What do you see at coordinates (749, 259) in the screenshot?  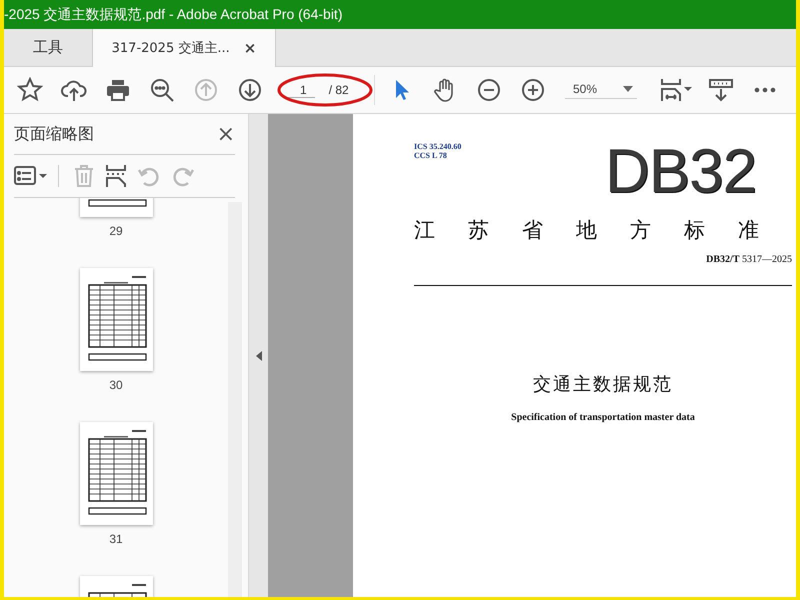 I see `standard-number: DB32/T 5317—2025` at bounding box center [749, 259].